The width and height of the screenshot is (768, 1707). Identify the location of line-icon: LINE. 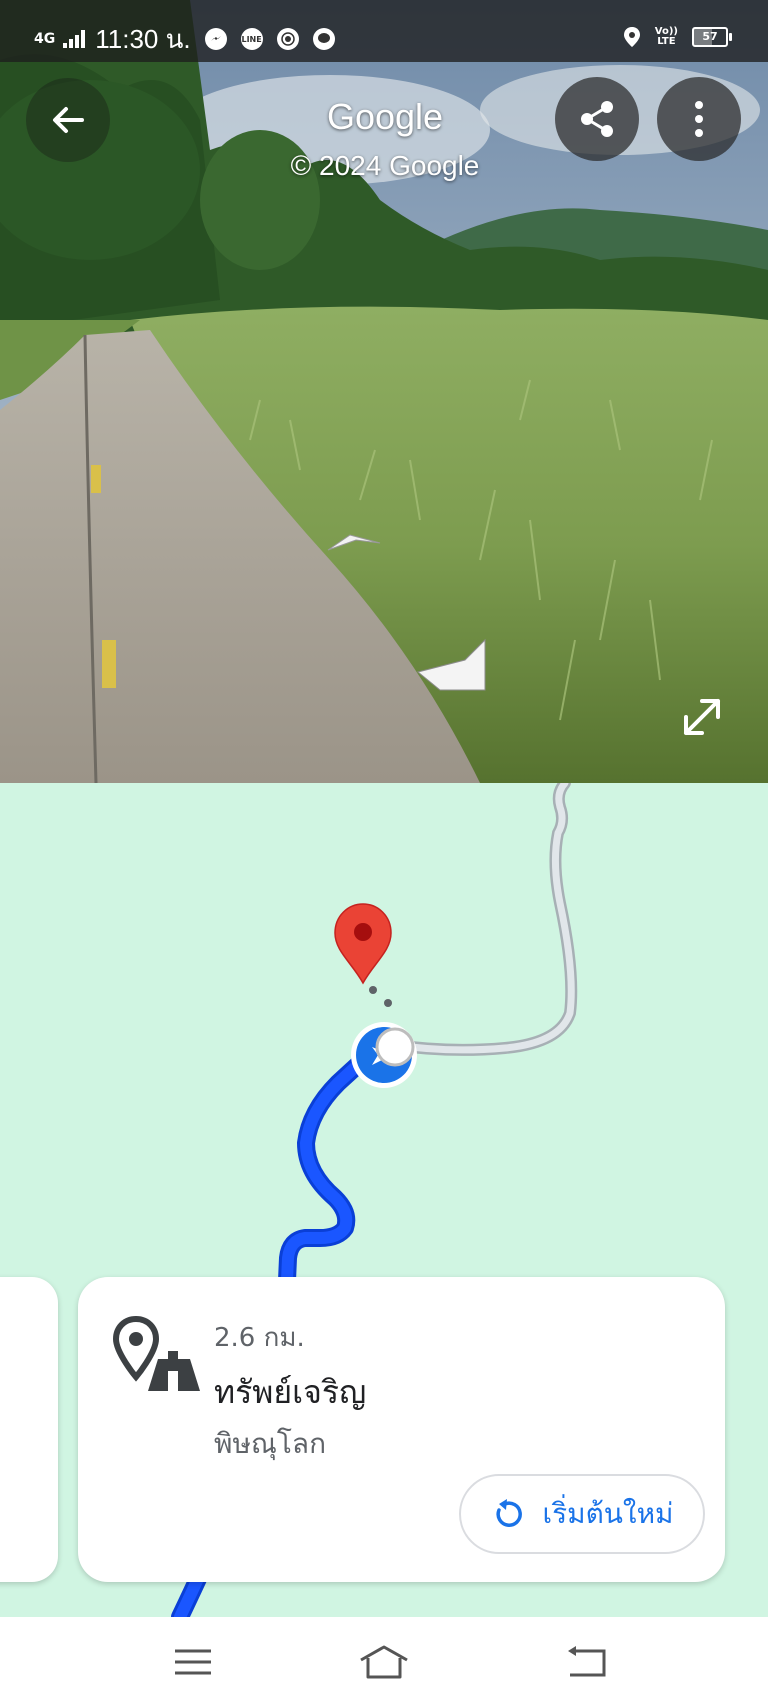
(251, 39).